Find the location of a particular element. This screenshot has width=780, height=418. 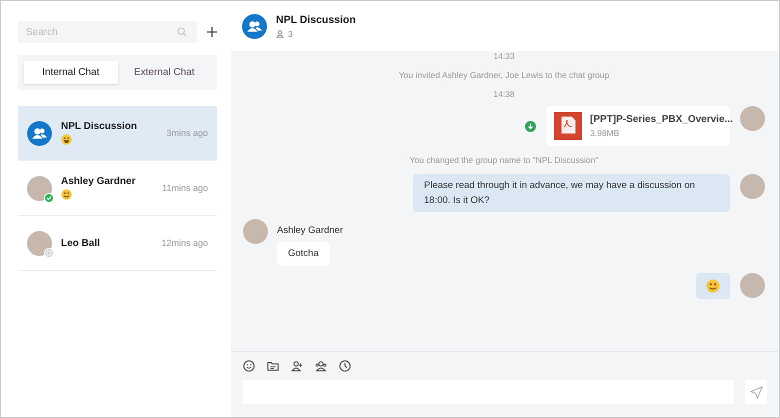

message-bubble: Please read through it in advance, we may have a discussion on 18:00. Is it OK? is located at coordinates (571, 193).